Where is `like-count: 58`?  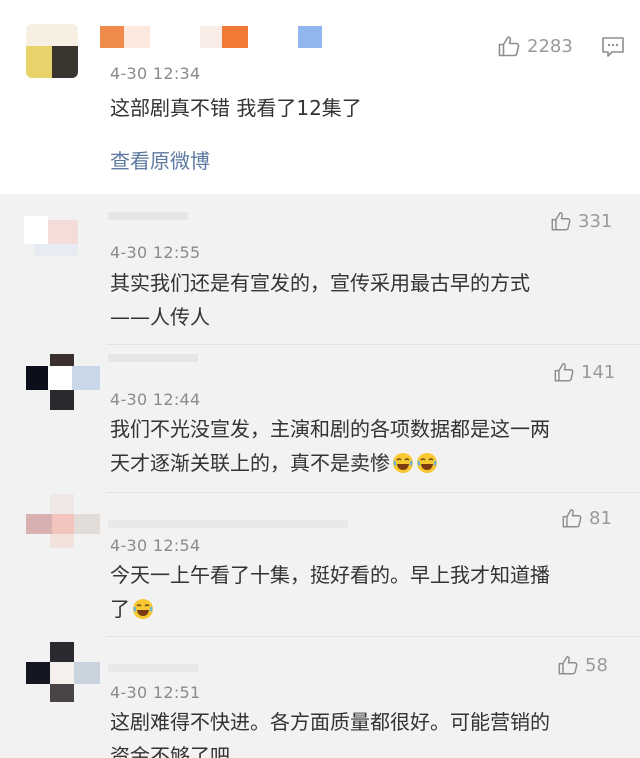
like-count: 58 is located at coordinates (596, 665).